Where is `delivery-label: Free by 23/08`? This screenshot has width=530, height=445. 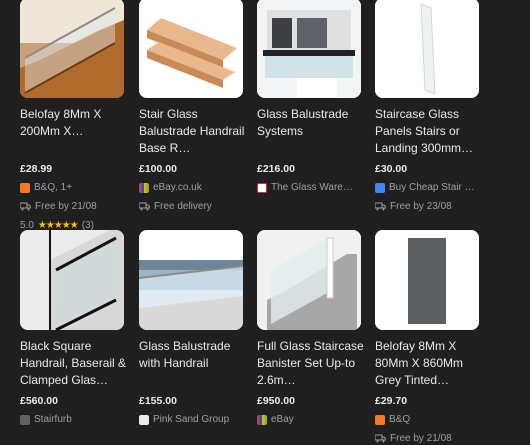
delivery-label: Free by 23/08 is located at coordinates (421, 206).